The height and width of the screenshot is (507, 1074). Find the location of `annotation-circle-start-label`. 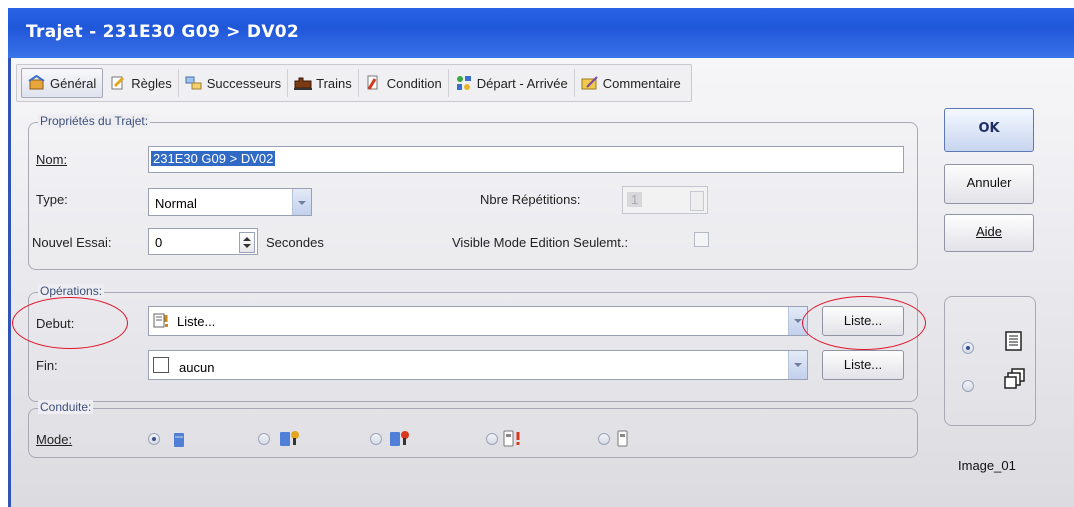

annotation-circle-start-label is located at coordinates (70, 323).